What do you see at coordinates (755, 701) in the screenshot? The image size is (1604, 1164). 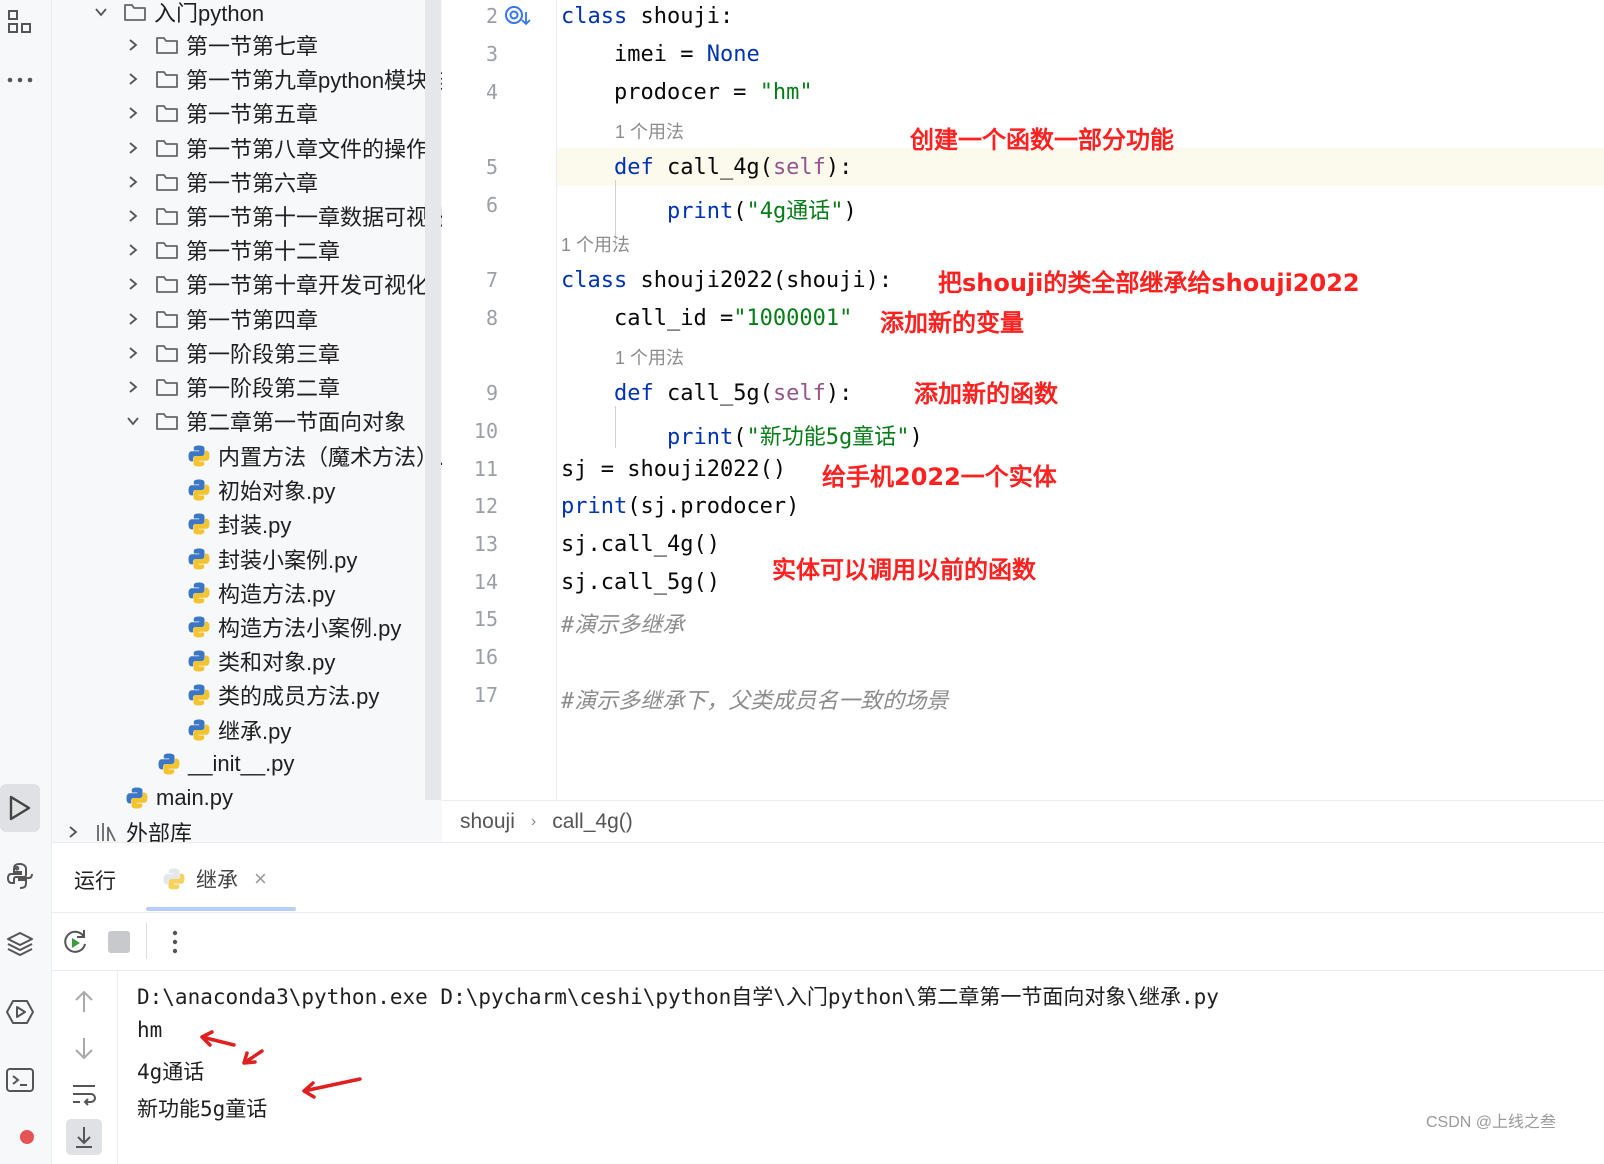 I see `code-line-17: #演示多继承下，父类成员名一致的场景` at bounding box center [755, 701].